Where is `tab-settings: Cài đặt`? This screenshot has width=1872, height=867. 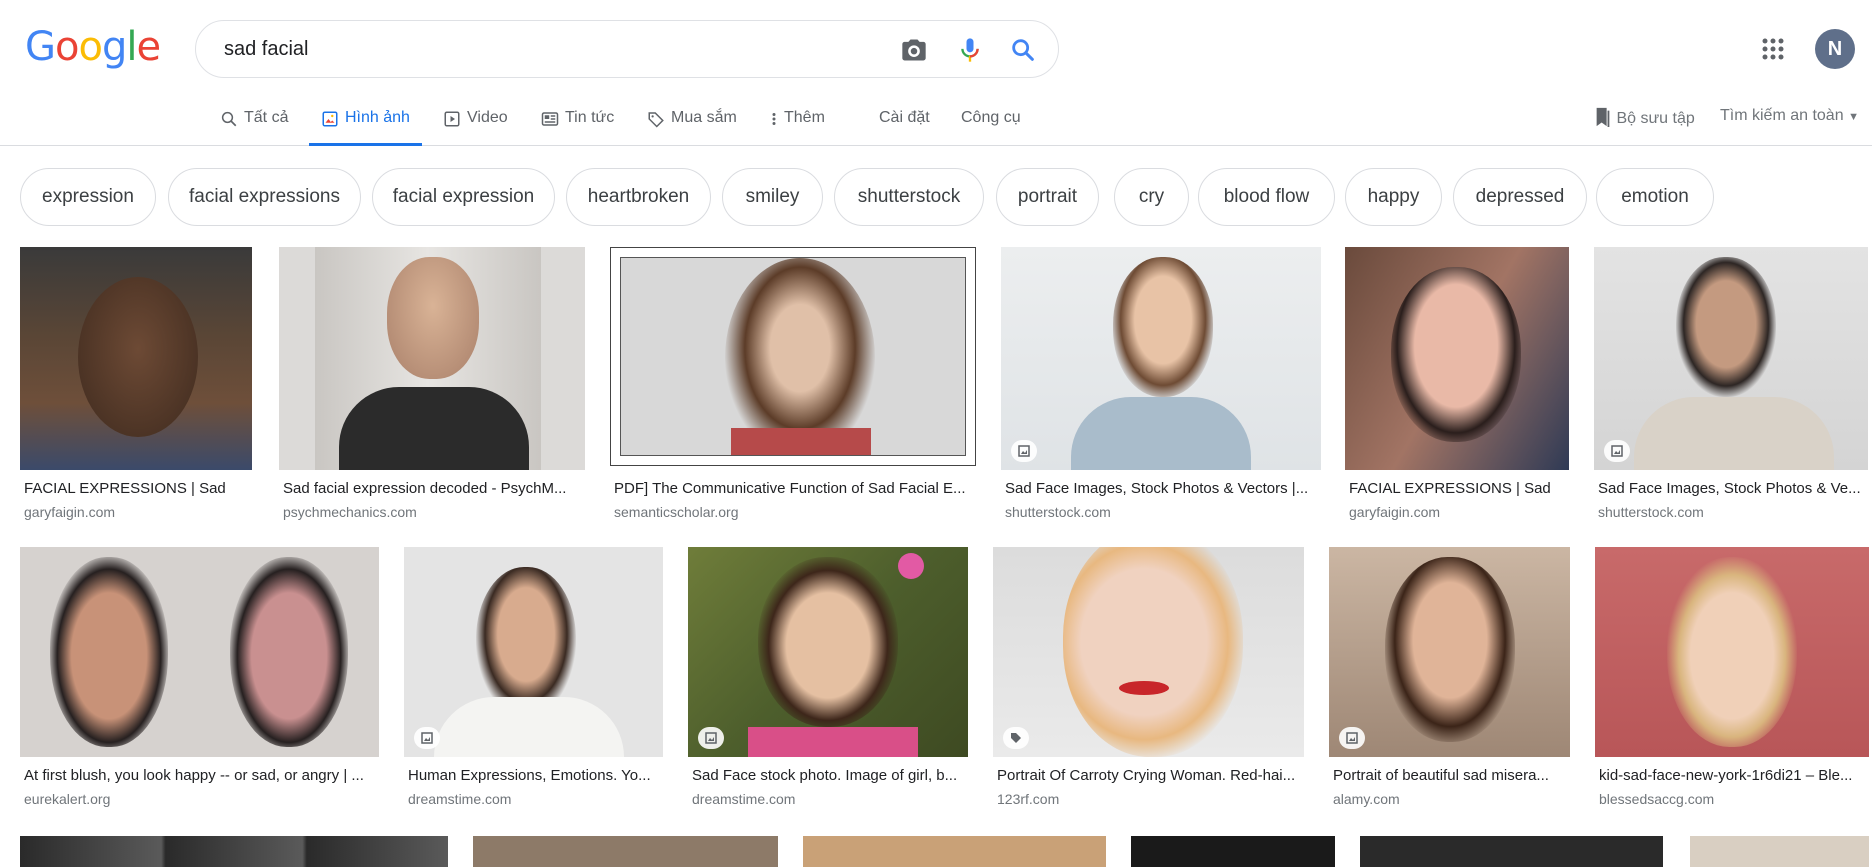
tab-settings: Cài đặt is located at coordinates (904, 125).